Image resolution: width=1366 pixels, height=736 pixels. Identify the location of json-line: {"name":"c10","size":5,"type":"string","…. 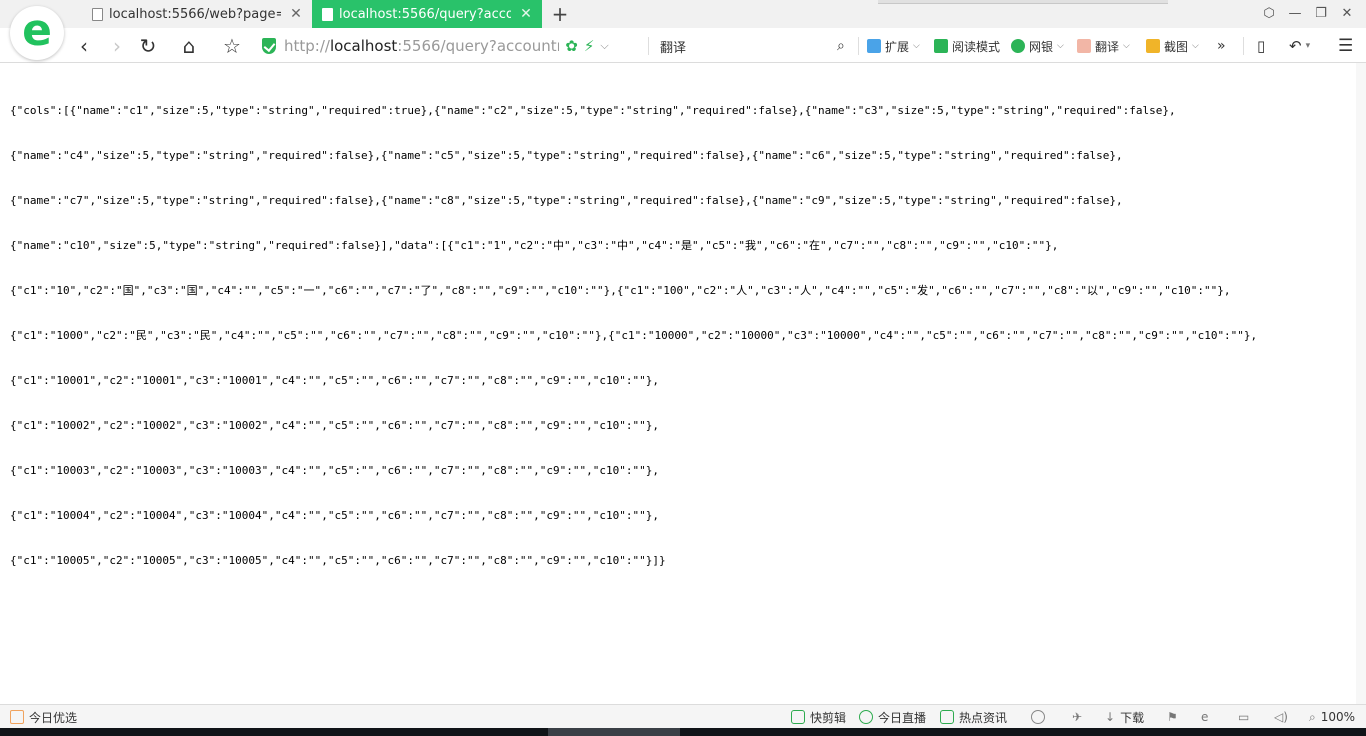
(534, 245).